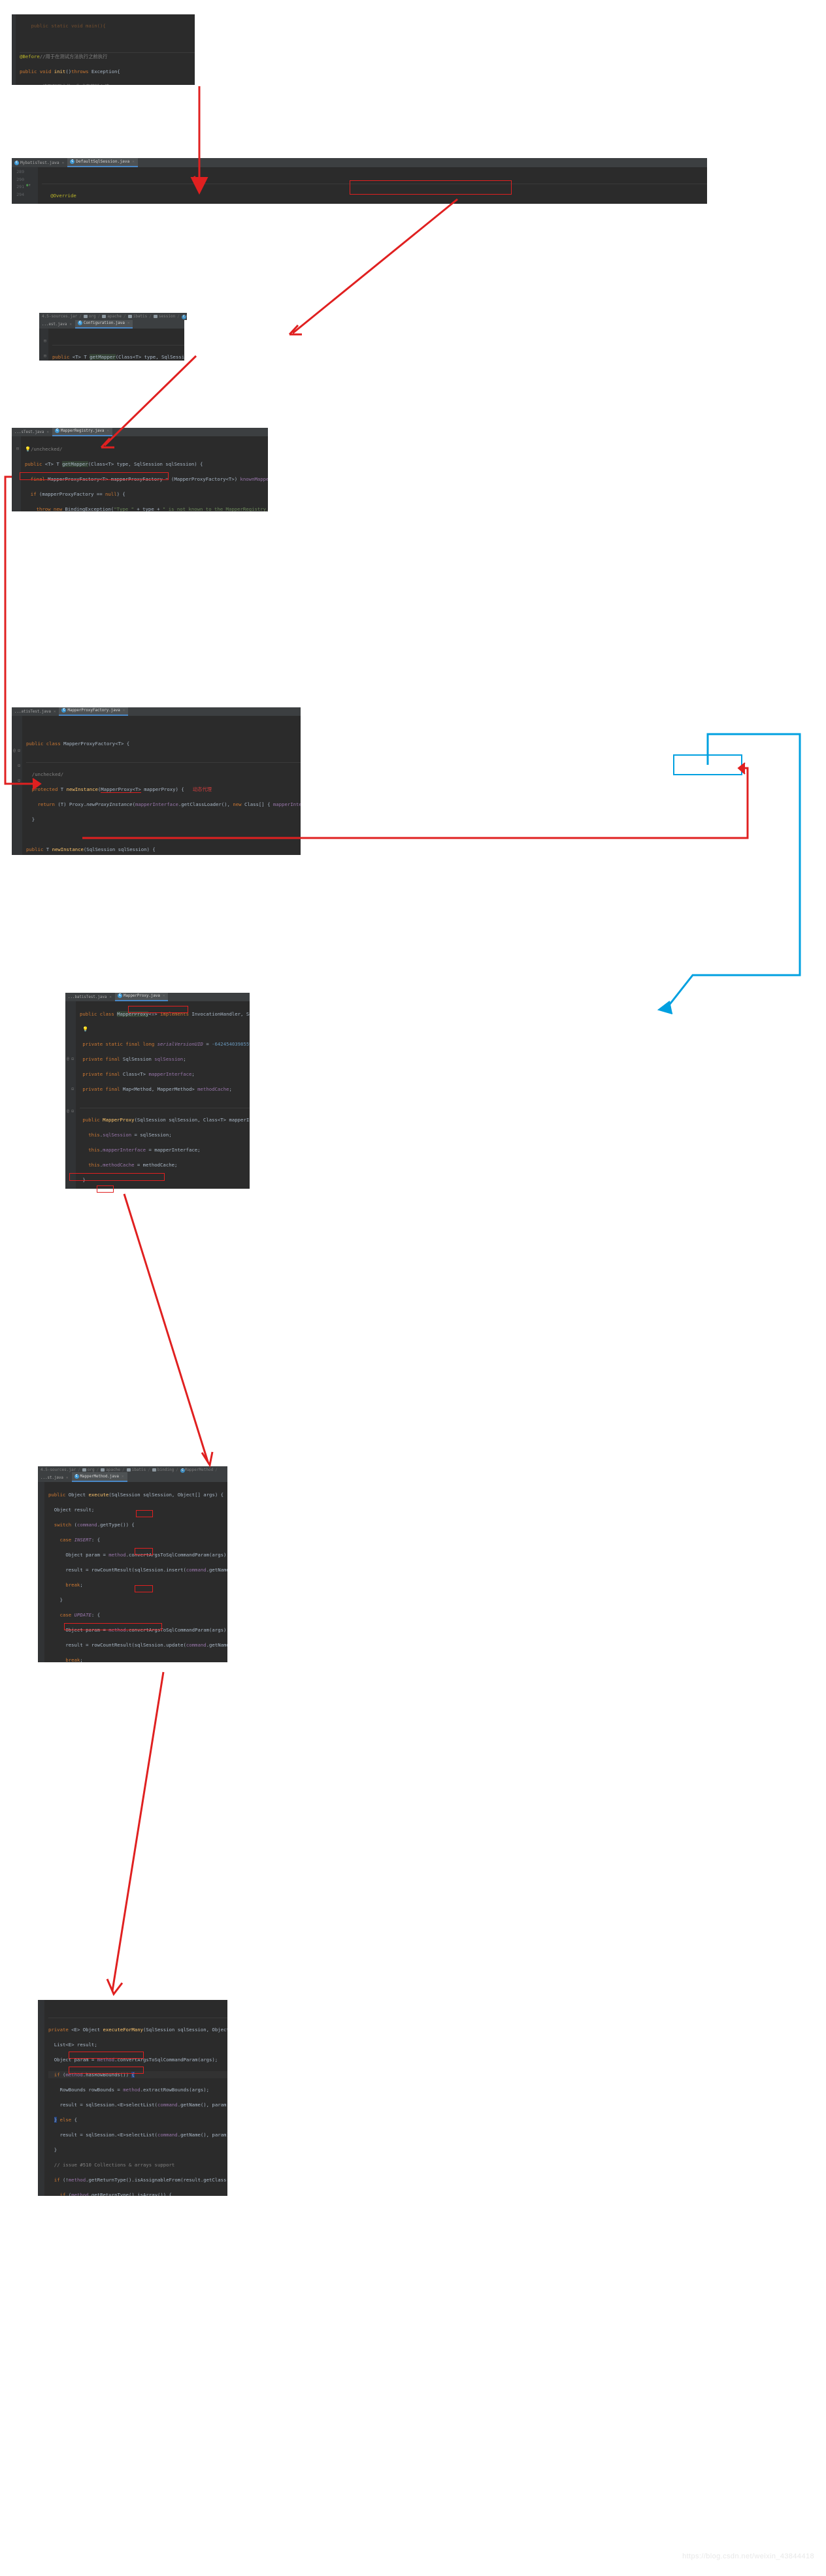  What do you see at coordinates (16, 473) in the screenshot?
I see `gutter-4: ⊟` at bounding box center [16, 473].